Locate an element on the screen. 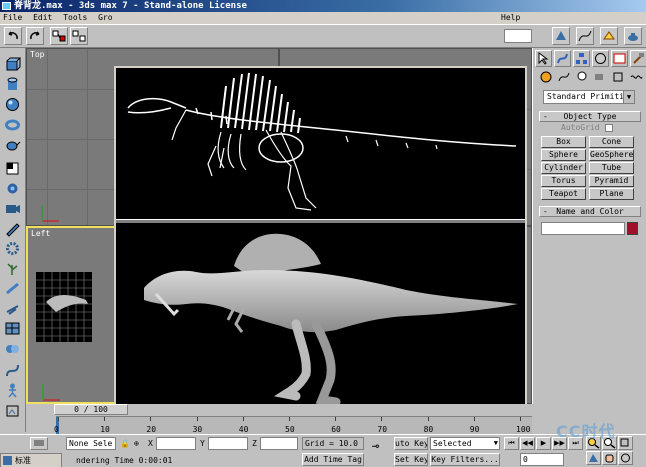 The height and width of the screenshot is (467, 646). torus-tool is located at coordinates (12, 124).